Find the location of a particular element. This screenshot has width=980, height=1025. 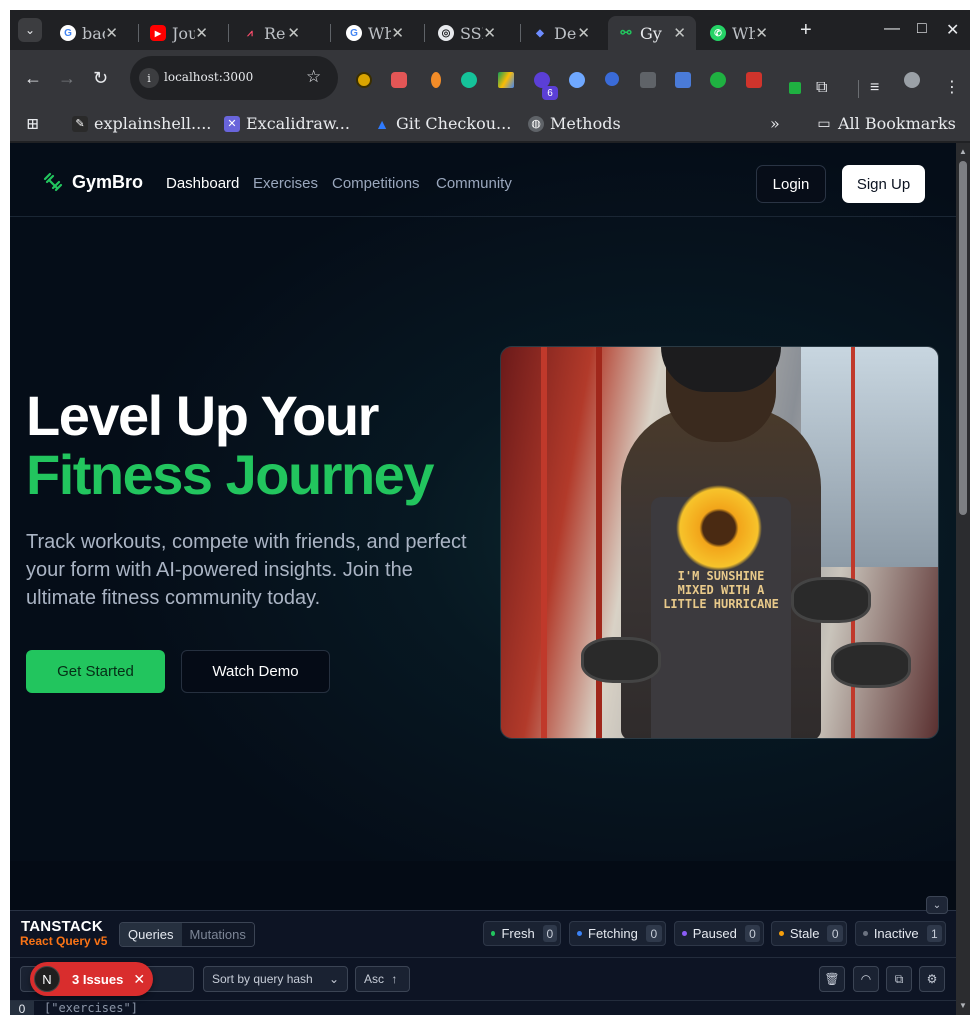

signup-button: Sign Up is located at coordinates (883, 184).